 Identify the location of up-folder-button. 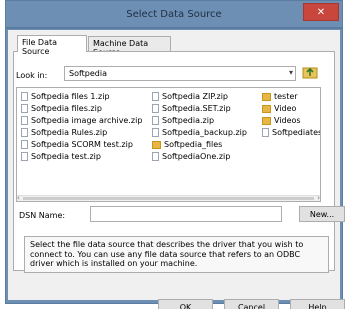
(310, 72).